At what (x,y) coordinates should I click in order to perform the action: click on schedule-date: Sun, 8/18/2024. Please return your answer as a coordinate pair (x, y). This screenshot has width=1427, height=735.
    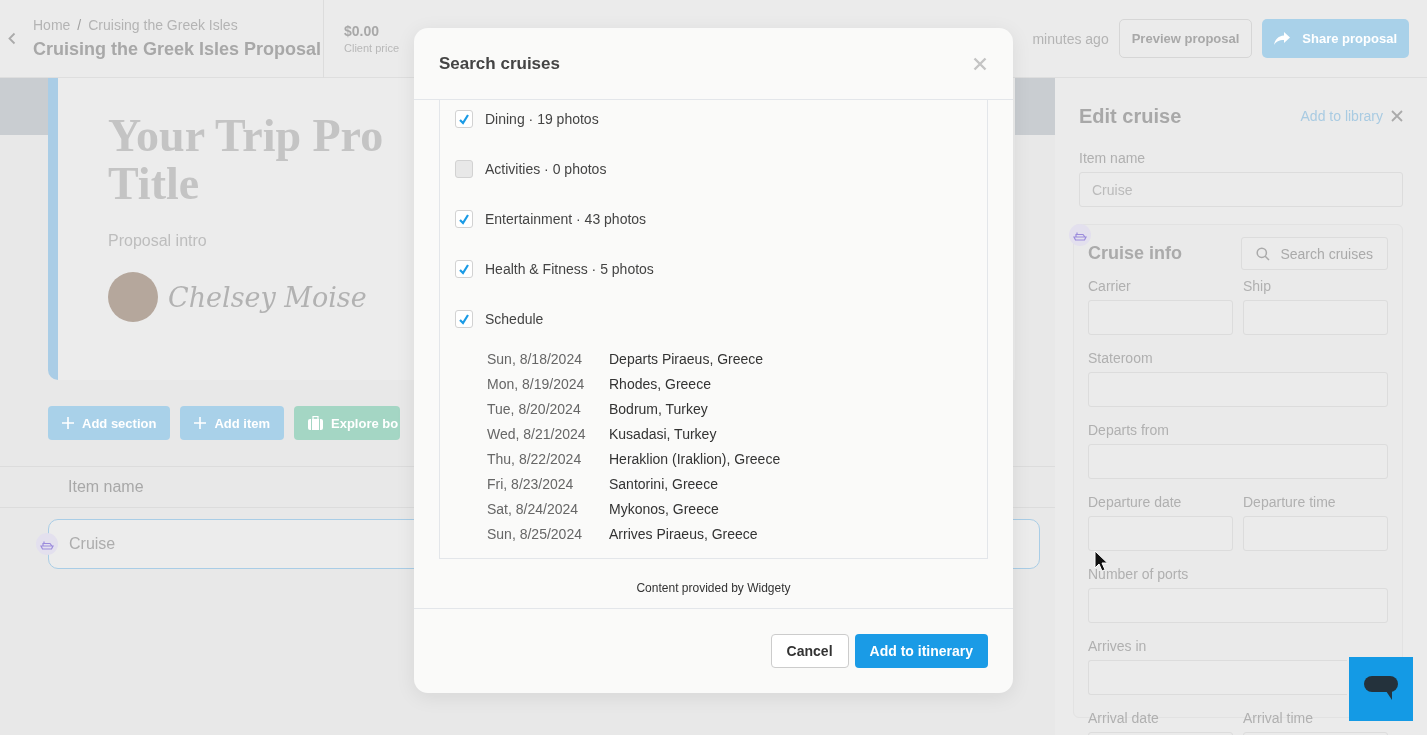
    Looking at the image, I should click on (535, 358).